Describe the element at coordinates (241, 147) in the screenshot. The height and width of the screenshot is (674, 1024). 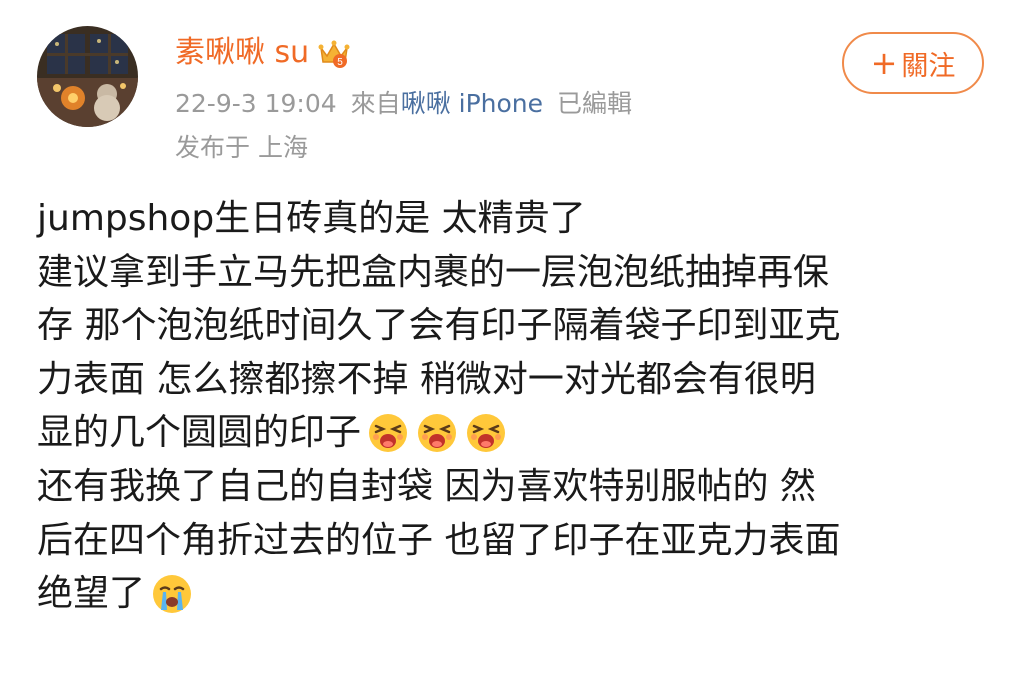
I see `location-label: 发布于 上海` at that location.